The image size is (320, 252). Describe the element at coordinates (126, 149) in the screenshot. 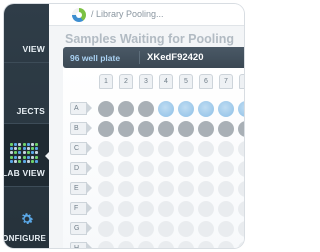

I see `well-C2` at that location.